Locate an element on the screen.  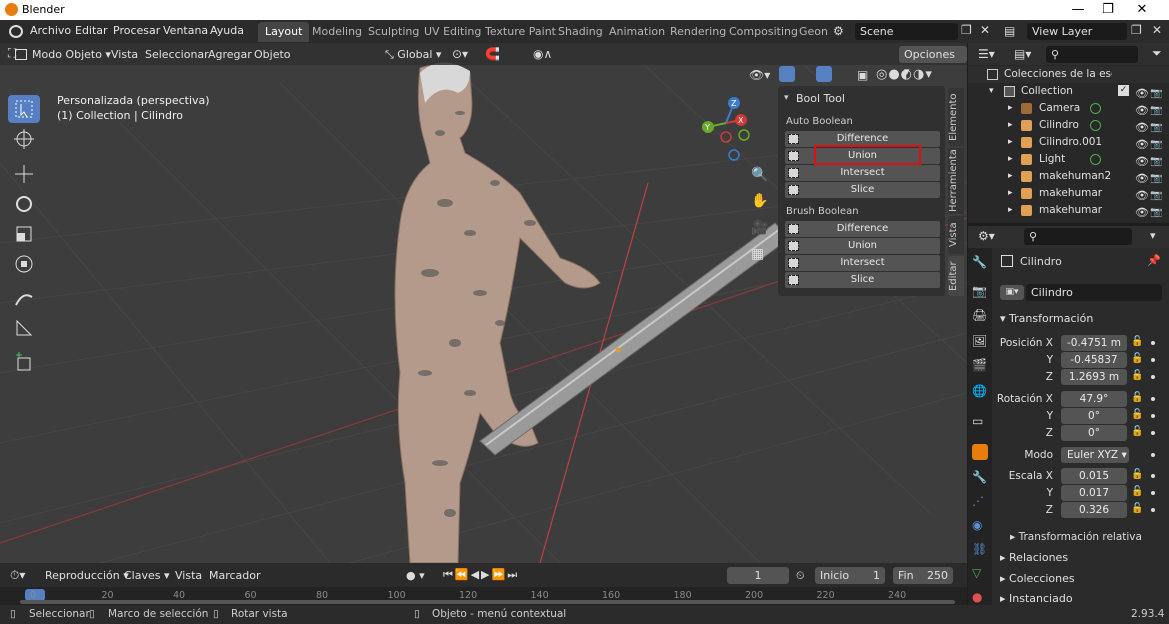
outliner-scene-collection: Colecciones de la escena is located at coordinates (1068, 74).